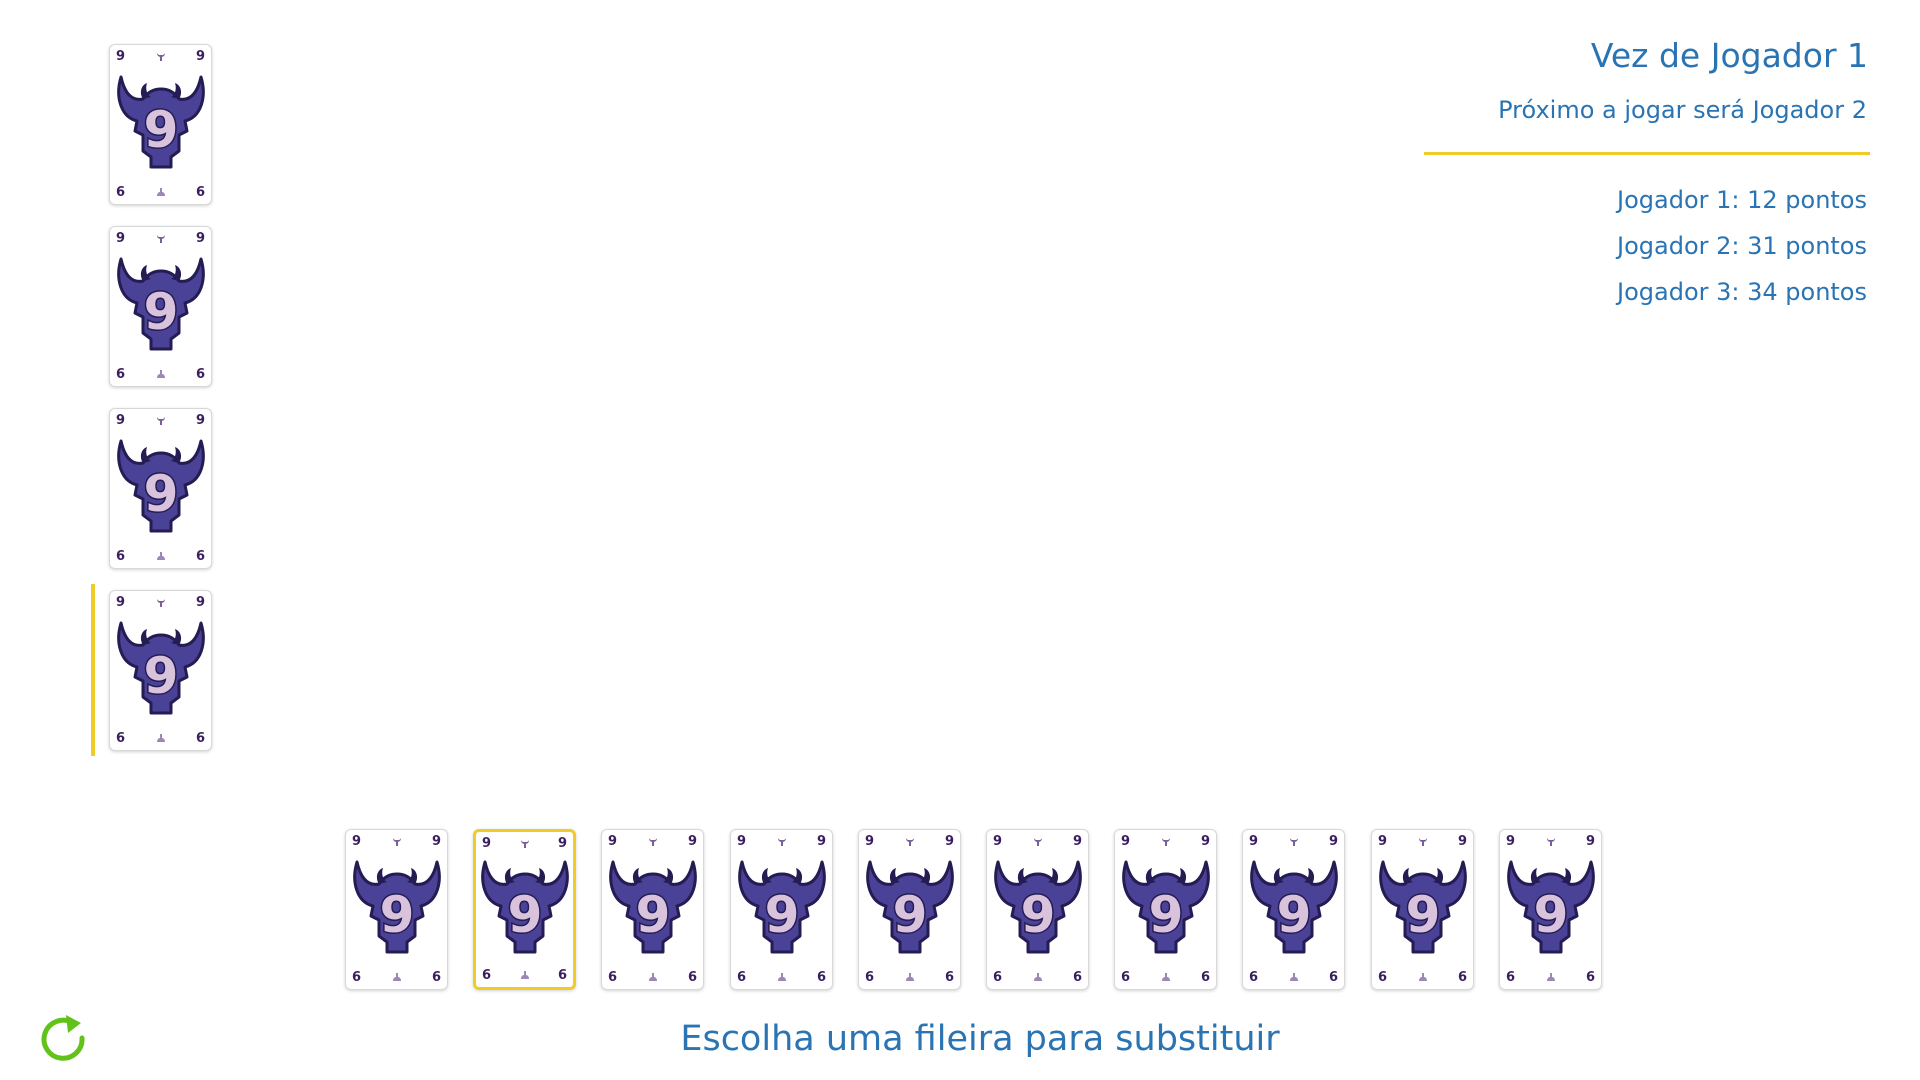 Image resolution: width=1920 pixels, height=1080 pixels. Describe the element at coordinates (64, 1040) in the screenshot. I see `restart-button` at that location.